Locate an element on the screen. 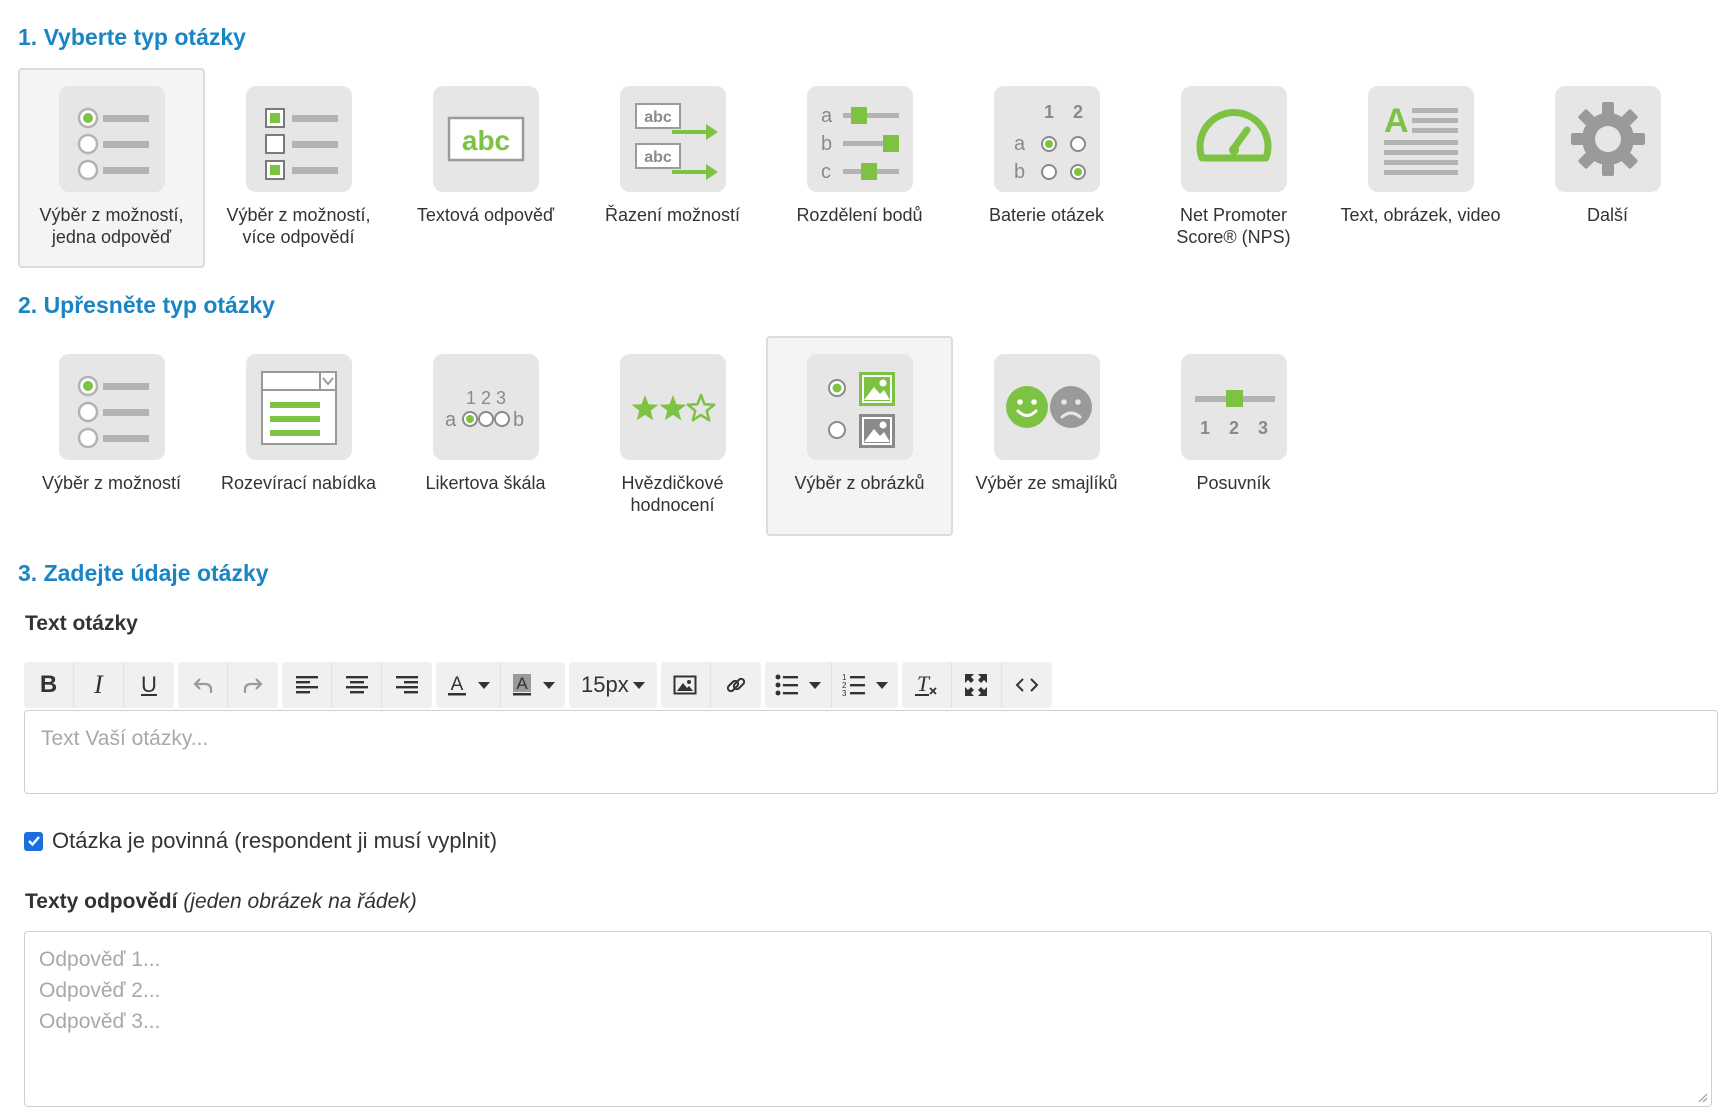 Image resolution: width=1733 pixels, height=1119 pixels. question-type-label: Net Promoter Score® (NPS) is located at coordinates (1233, 226).